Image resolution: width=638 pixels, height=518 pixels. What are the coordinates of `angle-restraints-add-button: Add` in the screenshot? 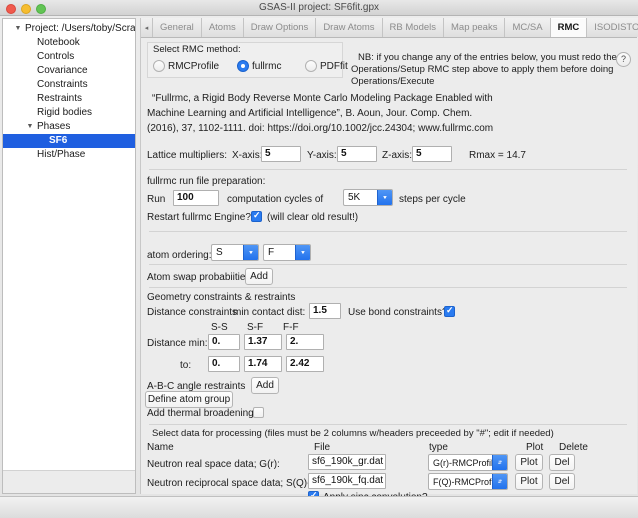 It's located at (265, 385).